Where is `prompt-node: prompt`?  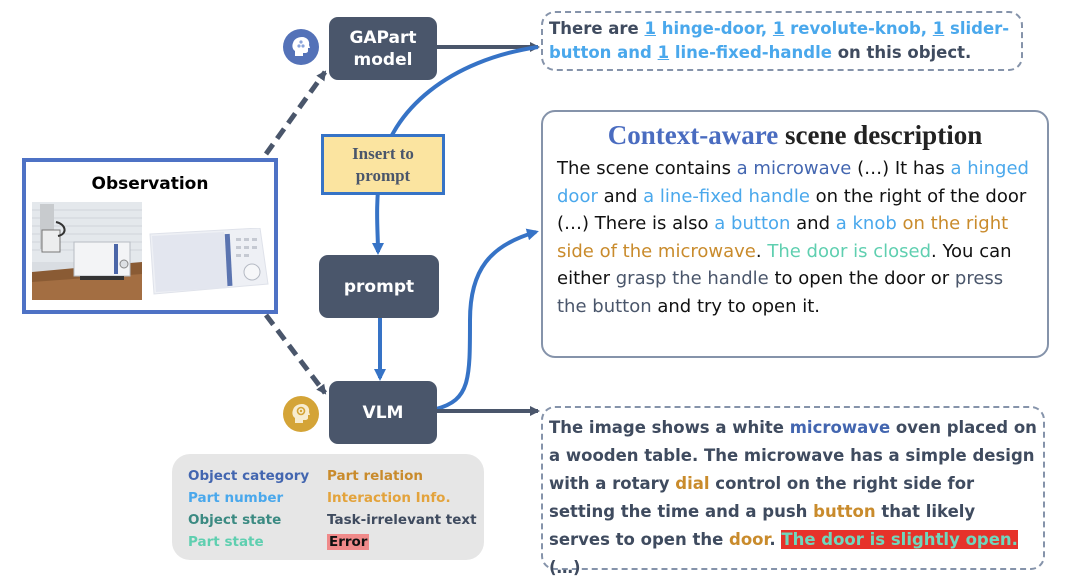 prompt-node: prompt is located at coordinates (379, 286).